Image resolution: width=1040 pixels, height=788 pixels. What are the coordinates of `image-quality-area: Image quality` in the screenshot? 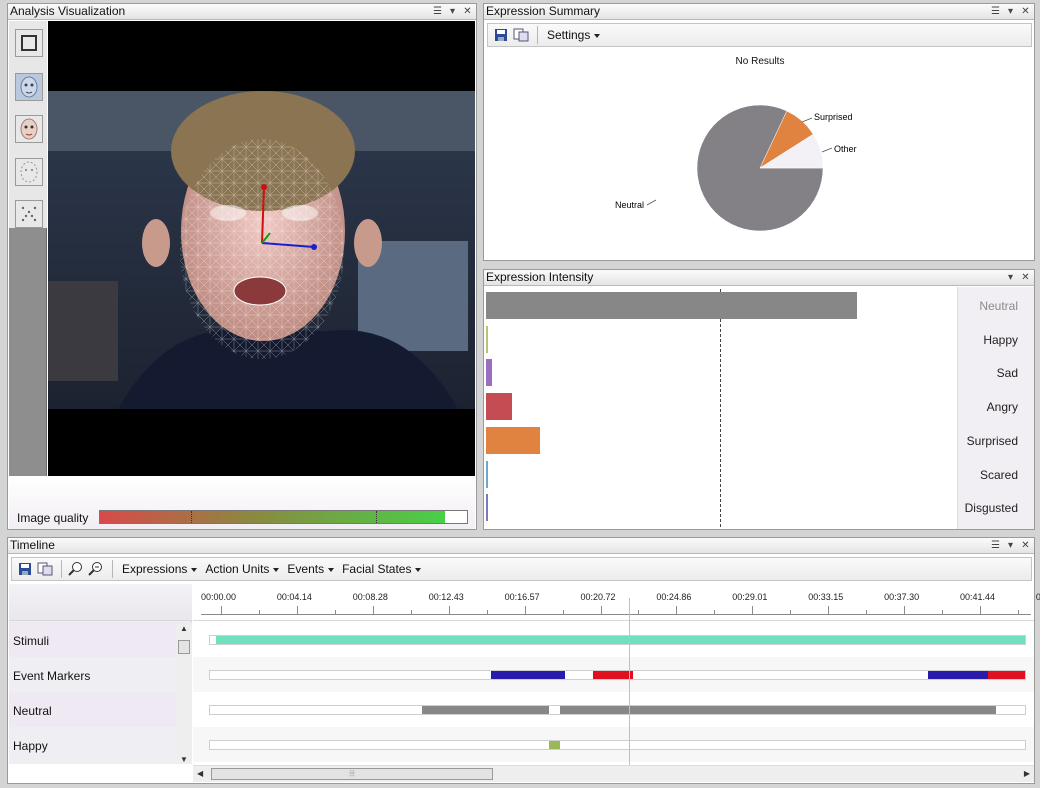 It's located at (242, 503).